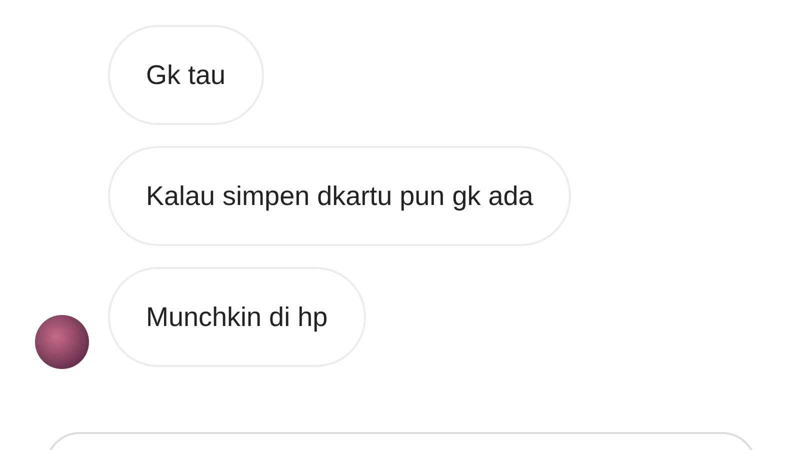  What do you see at coordinates (340, 196) in the screenshot?
I see `message-bubble: Kalau simpen dkartu pun gk ada` at bounding box center [340, 196].